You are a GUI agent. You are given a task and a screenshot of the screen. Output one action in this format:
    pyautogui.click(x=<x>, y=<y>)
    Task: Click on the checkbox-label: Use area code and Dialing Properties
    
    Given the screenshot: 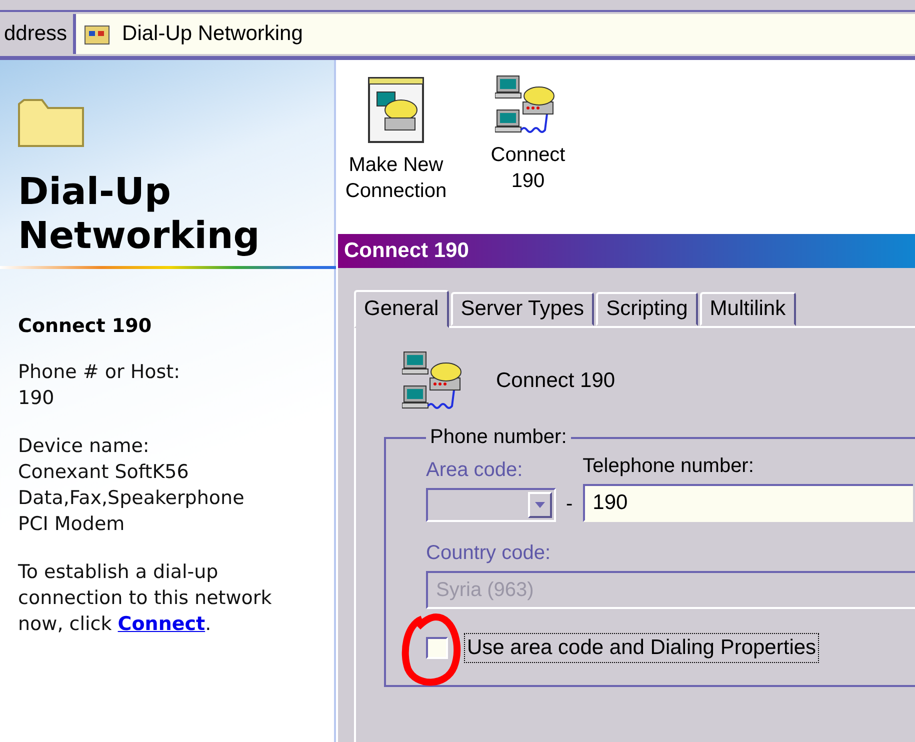 What is the action you would take?
    pyautogui.click(x=642, y=648)
    